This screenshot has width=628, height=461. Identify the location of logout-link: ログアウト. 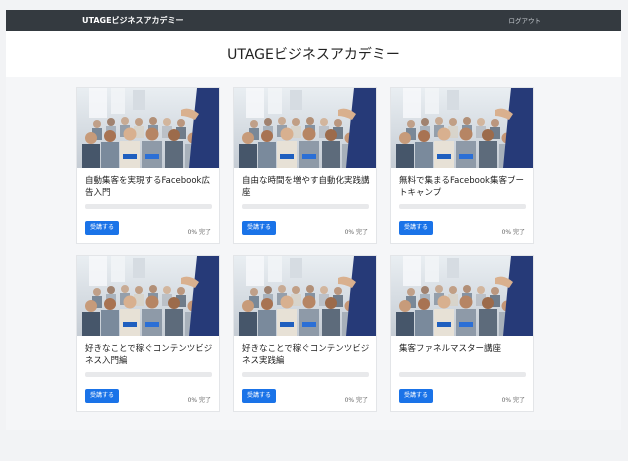
(525, 20).